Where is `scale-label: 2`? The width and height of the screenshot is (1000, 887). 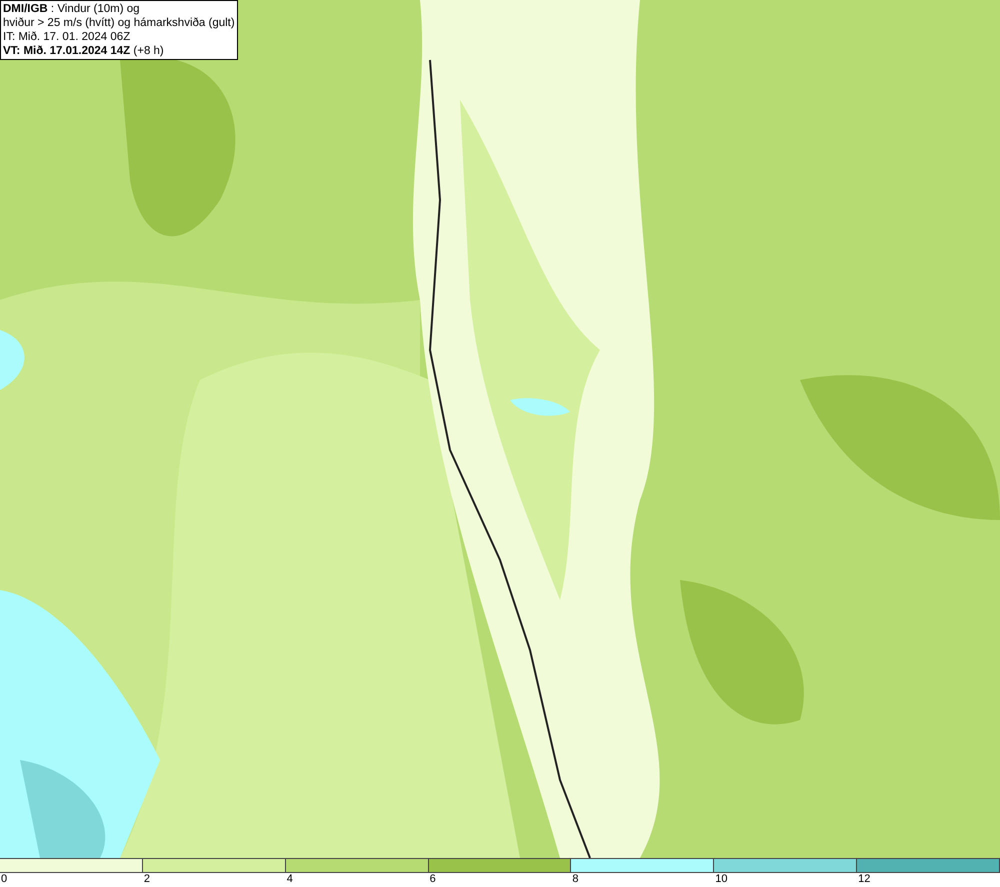 scale-label: 2 is located at coordinates (147, 879).